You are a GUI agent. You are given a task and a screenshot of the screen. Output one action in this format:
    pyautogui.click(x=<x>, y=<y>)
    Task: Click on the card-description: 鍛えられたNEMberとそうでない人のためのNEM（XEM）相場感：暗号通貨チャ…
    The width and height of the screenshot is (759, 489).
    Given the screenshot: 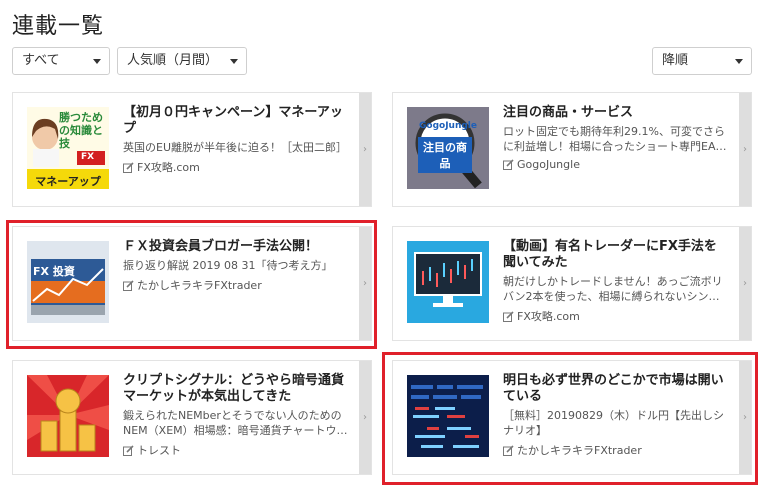 What is the action you would take?
    pyautogui.click(x=235, y=423)
    